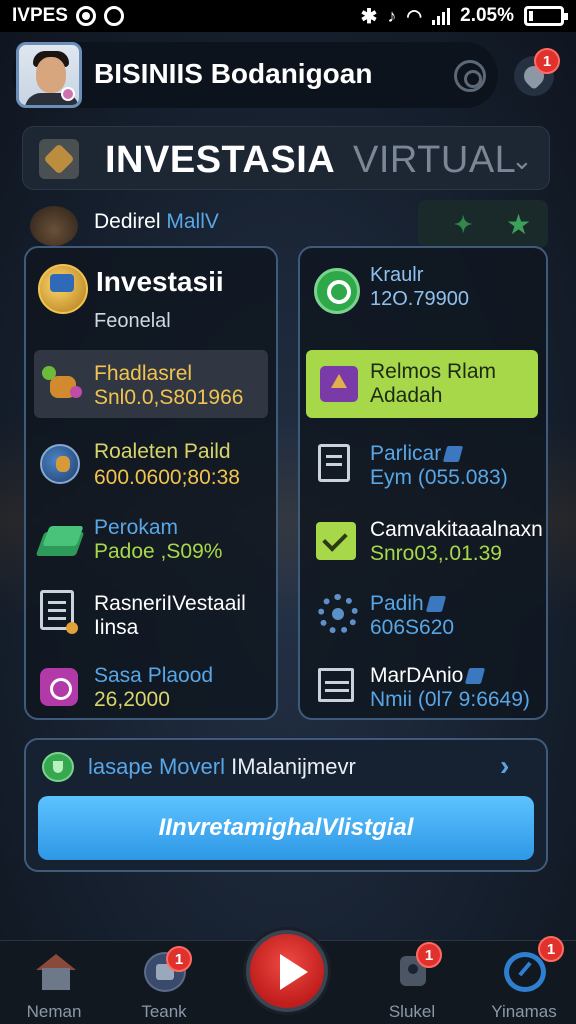 The height and width of the screenshot is (1024, 576). Describe the element at coordinates (337, 465) in the screenshot. I see `clipboard-icon` at that location.